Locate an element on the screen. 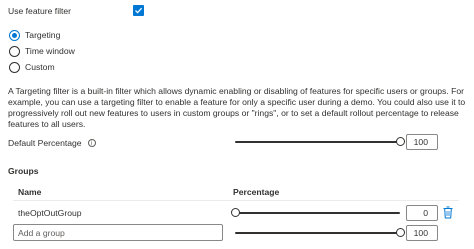 The image size is (474, 249). default-percentage-slider-thumb is located at coordinates (400, 141).